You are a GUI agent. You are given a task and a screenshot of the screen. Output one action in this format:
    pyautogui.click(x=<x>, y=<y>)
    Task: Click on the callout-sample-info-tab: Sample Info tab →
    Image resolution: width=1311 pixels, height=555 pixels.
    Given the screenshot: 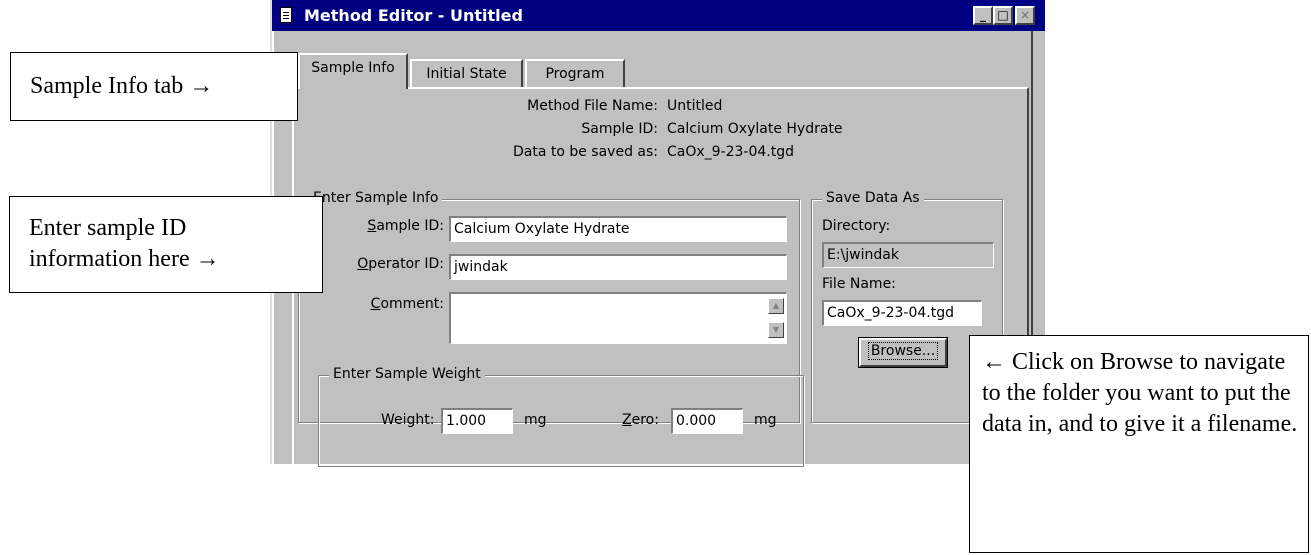 What is the action you would take?
    pyautogui.click(x=154, y=86)
    